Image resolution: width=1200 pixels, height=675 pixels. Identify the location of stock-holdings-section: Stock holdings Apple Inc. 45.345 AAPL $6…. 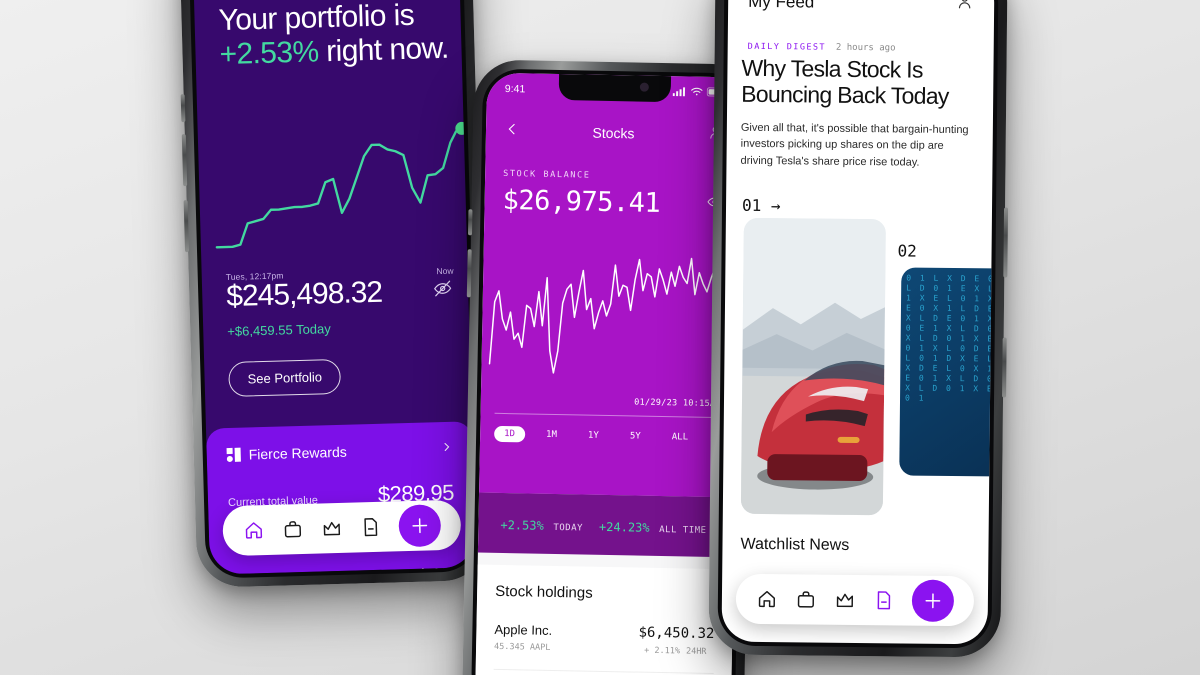
(604, 619).